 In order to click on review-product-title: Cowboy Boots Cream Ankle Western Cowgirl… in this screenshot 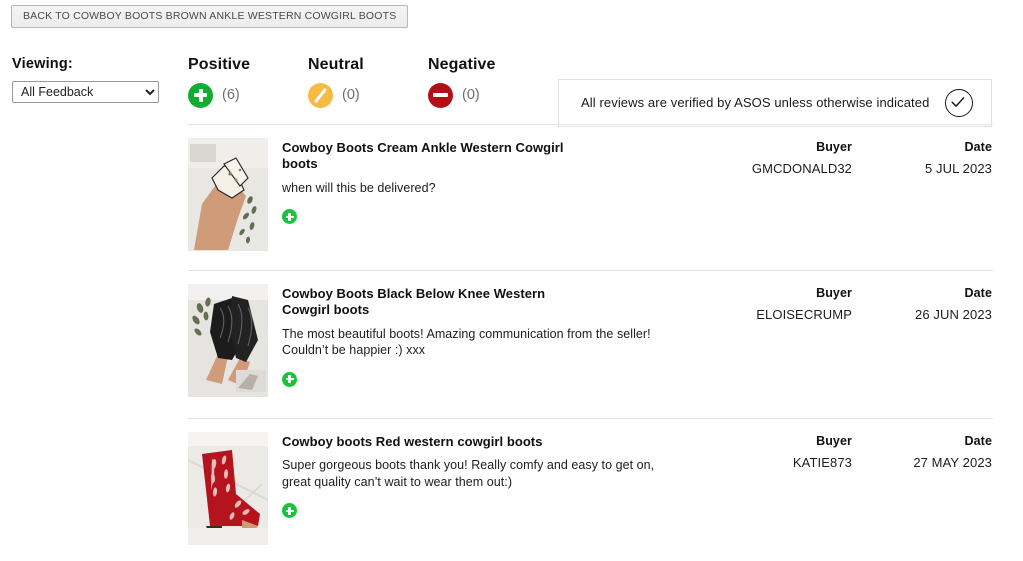, I will do `click(432, 156)`.